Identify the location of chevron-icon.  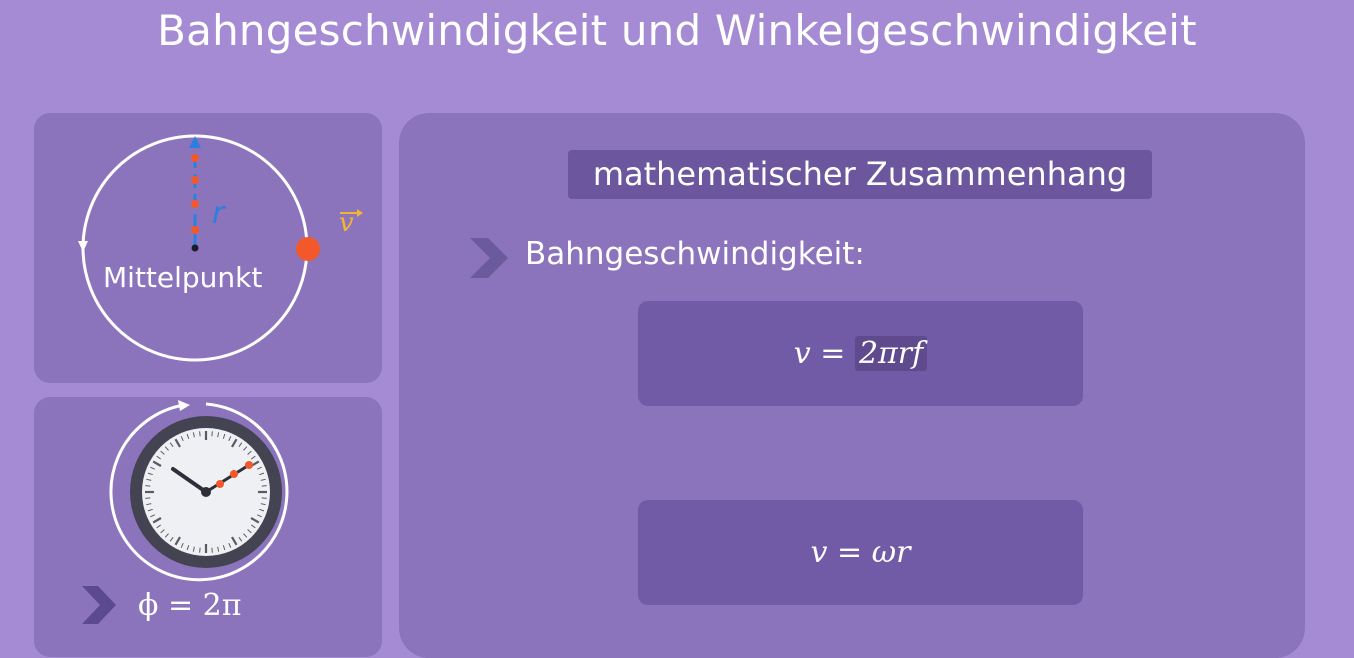
(489, 258).